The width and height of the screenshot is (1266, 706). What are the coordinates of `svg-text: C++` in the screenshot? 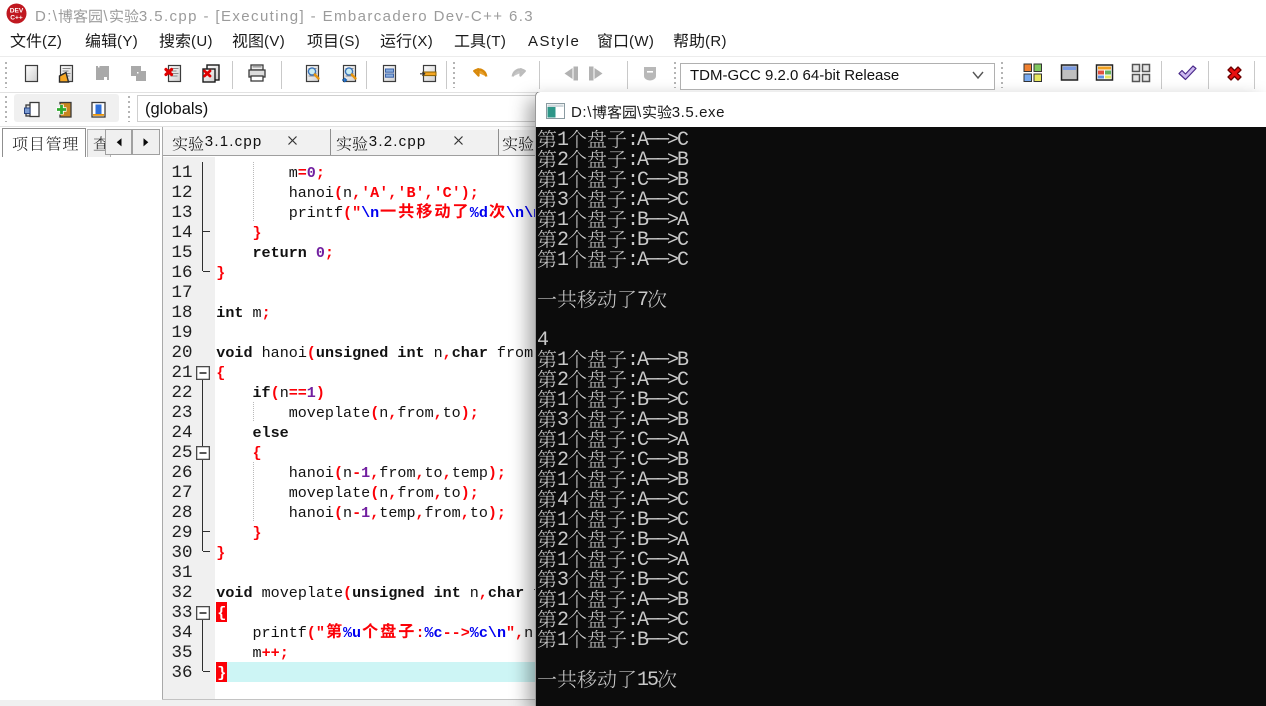 It's located at (16, 18).